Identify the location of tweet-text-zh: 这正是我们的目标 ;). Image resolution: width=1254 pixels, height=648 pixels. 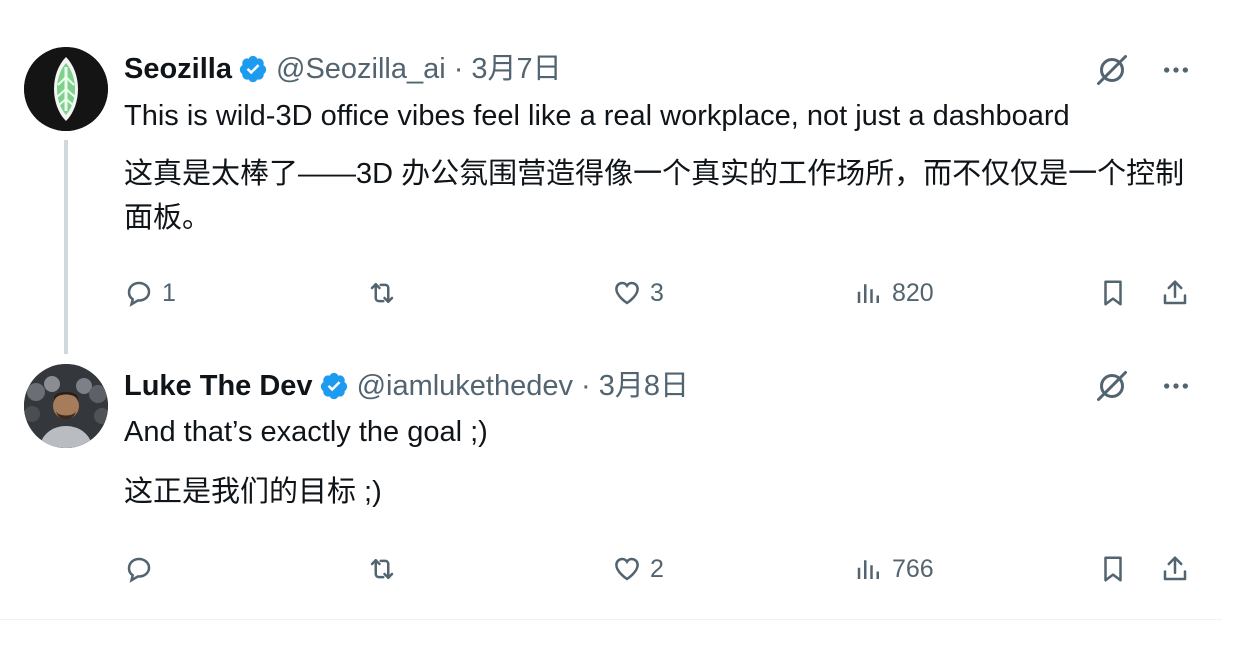
(253, 492).